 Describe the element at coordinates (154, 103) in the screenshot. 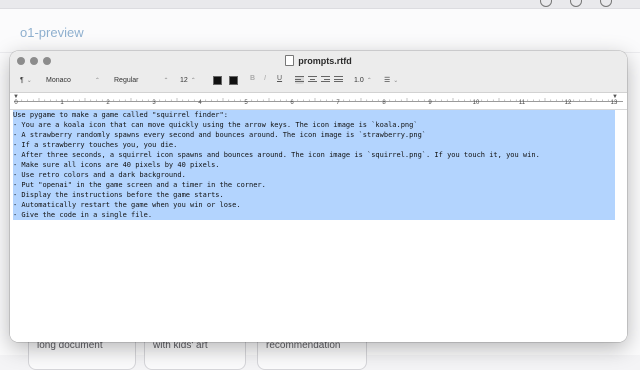

I see `ruler-number: 3` at that location.